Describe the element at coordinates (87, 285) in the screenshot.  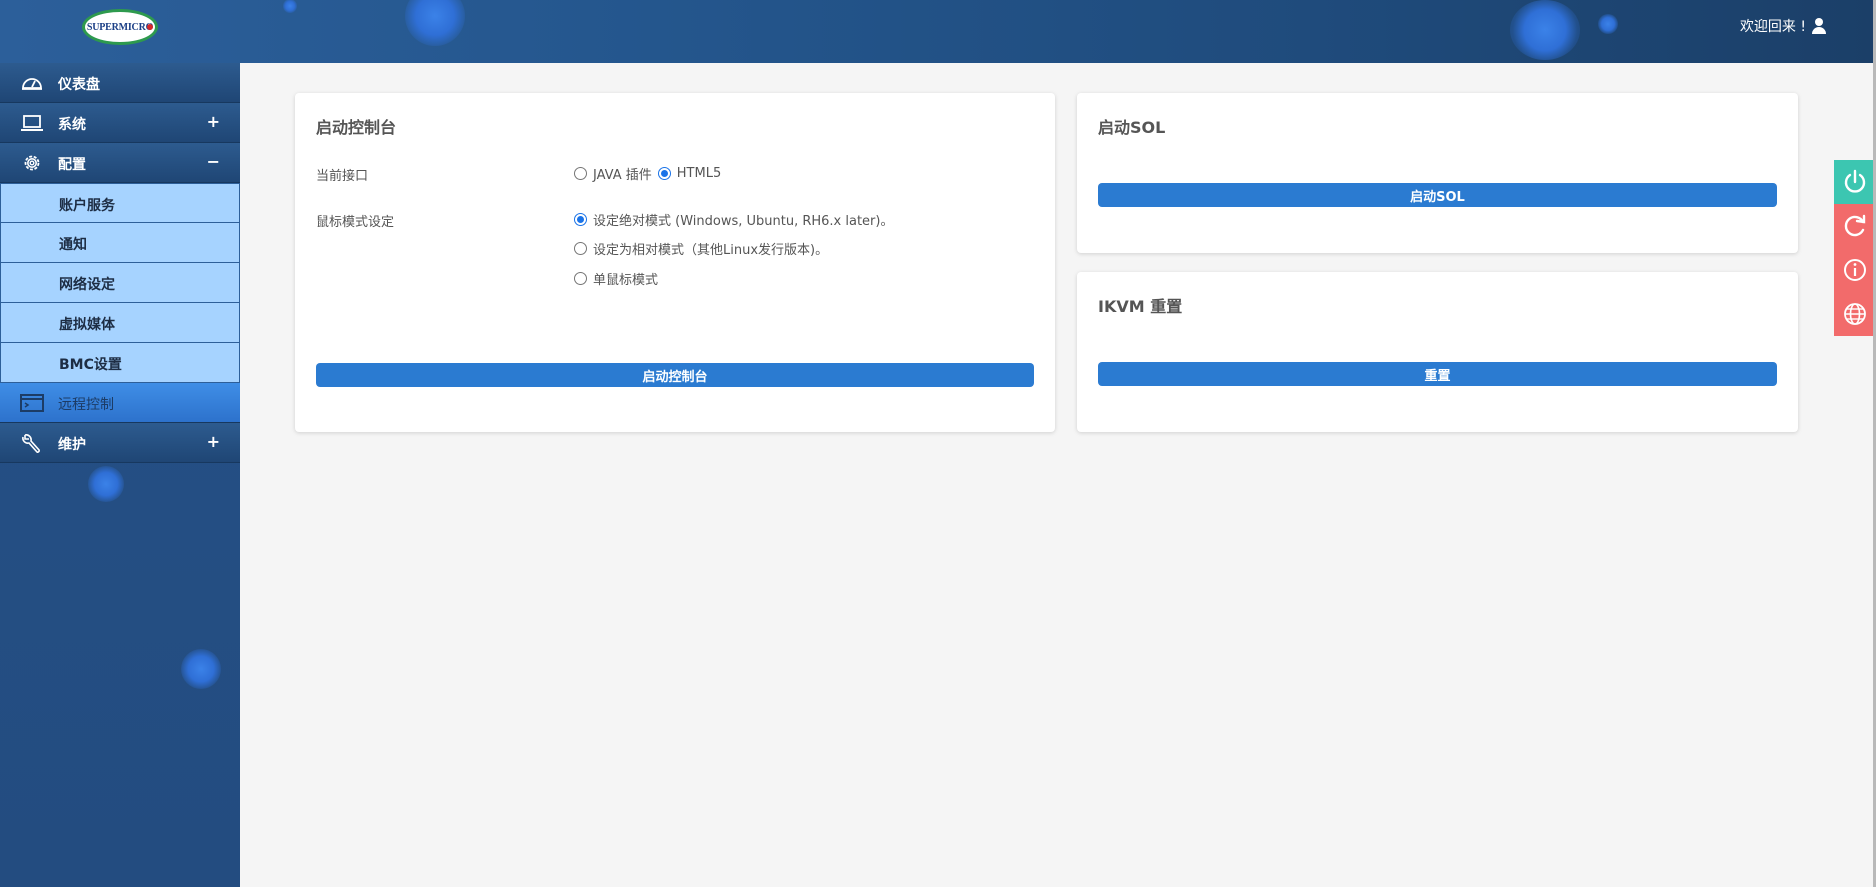
I see `subitem-label: 网络设定` at that location.